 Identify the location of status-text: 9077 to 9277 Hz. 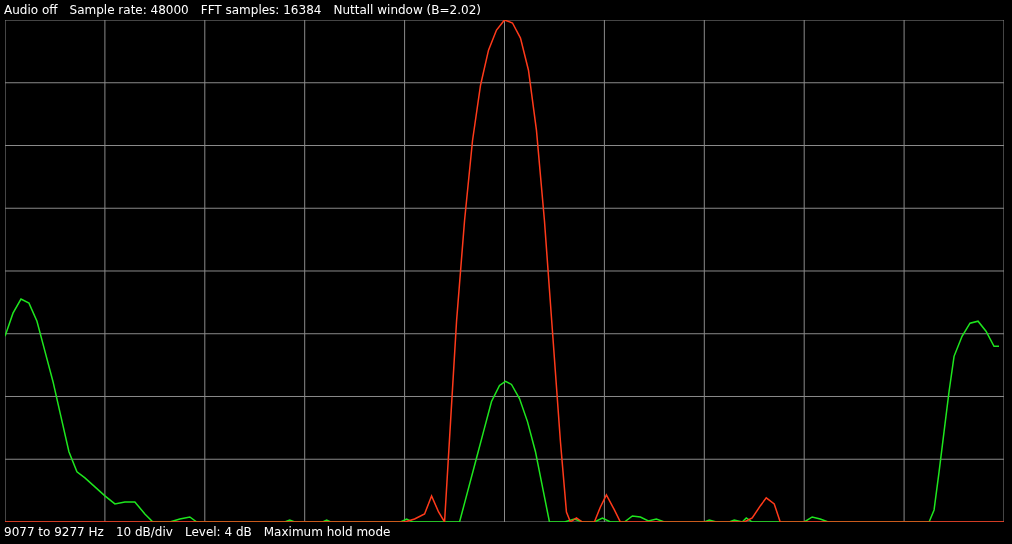
(54, 532).